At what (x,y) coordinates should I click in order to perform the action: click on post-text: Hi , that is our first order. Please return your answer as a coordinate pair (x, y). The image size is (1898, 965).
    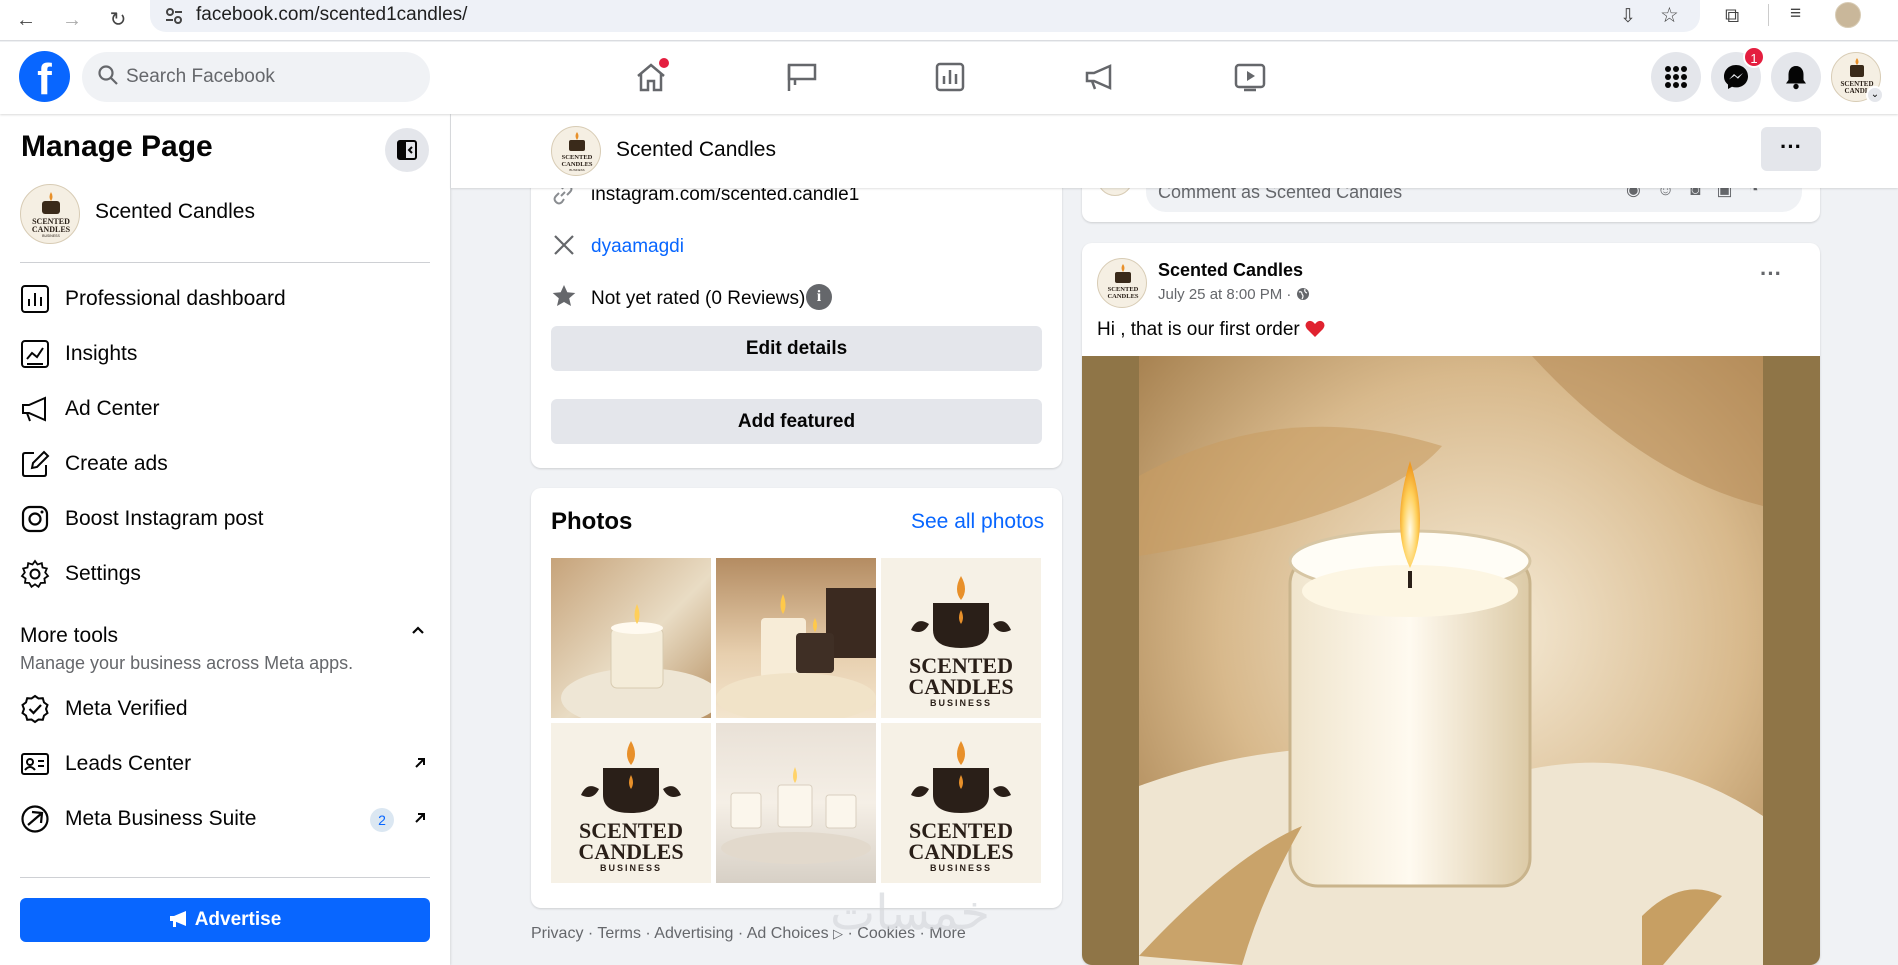
    Looking at the image, I should click on (1211, 330).